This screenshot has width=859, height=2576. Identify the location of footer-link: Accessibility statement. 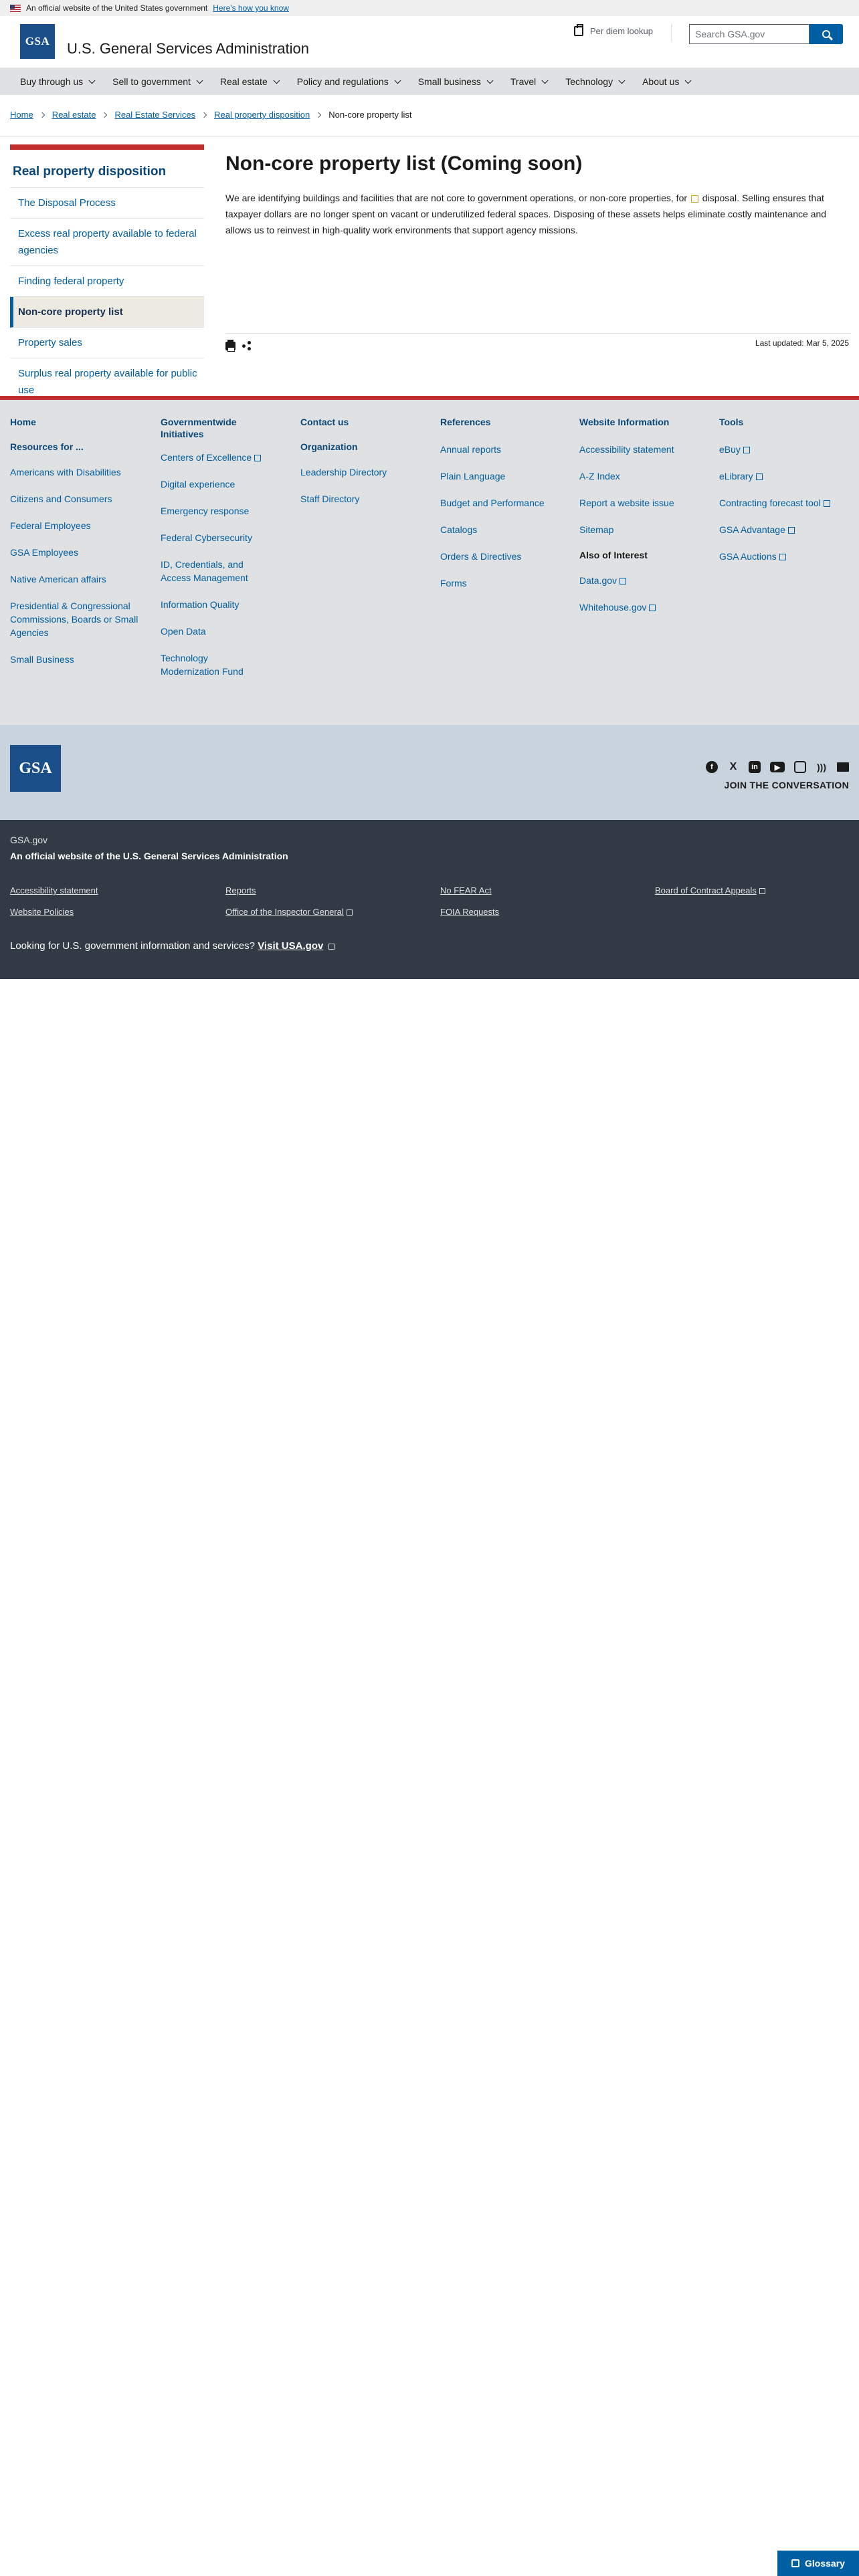
(644, 449).